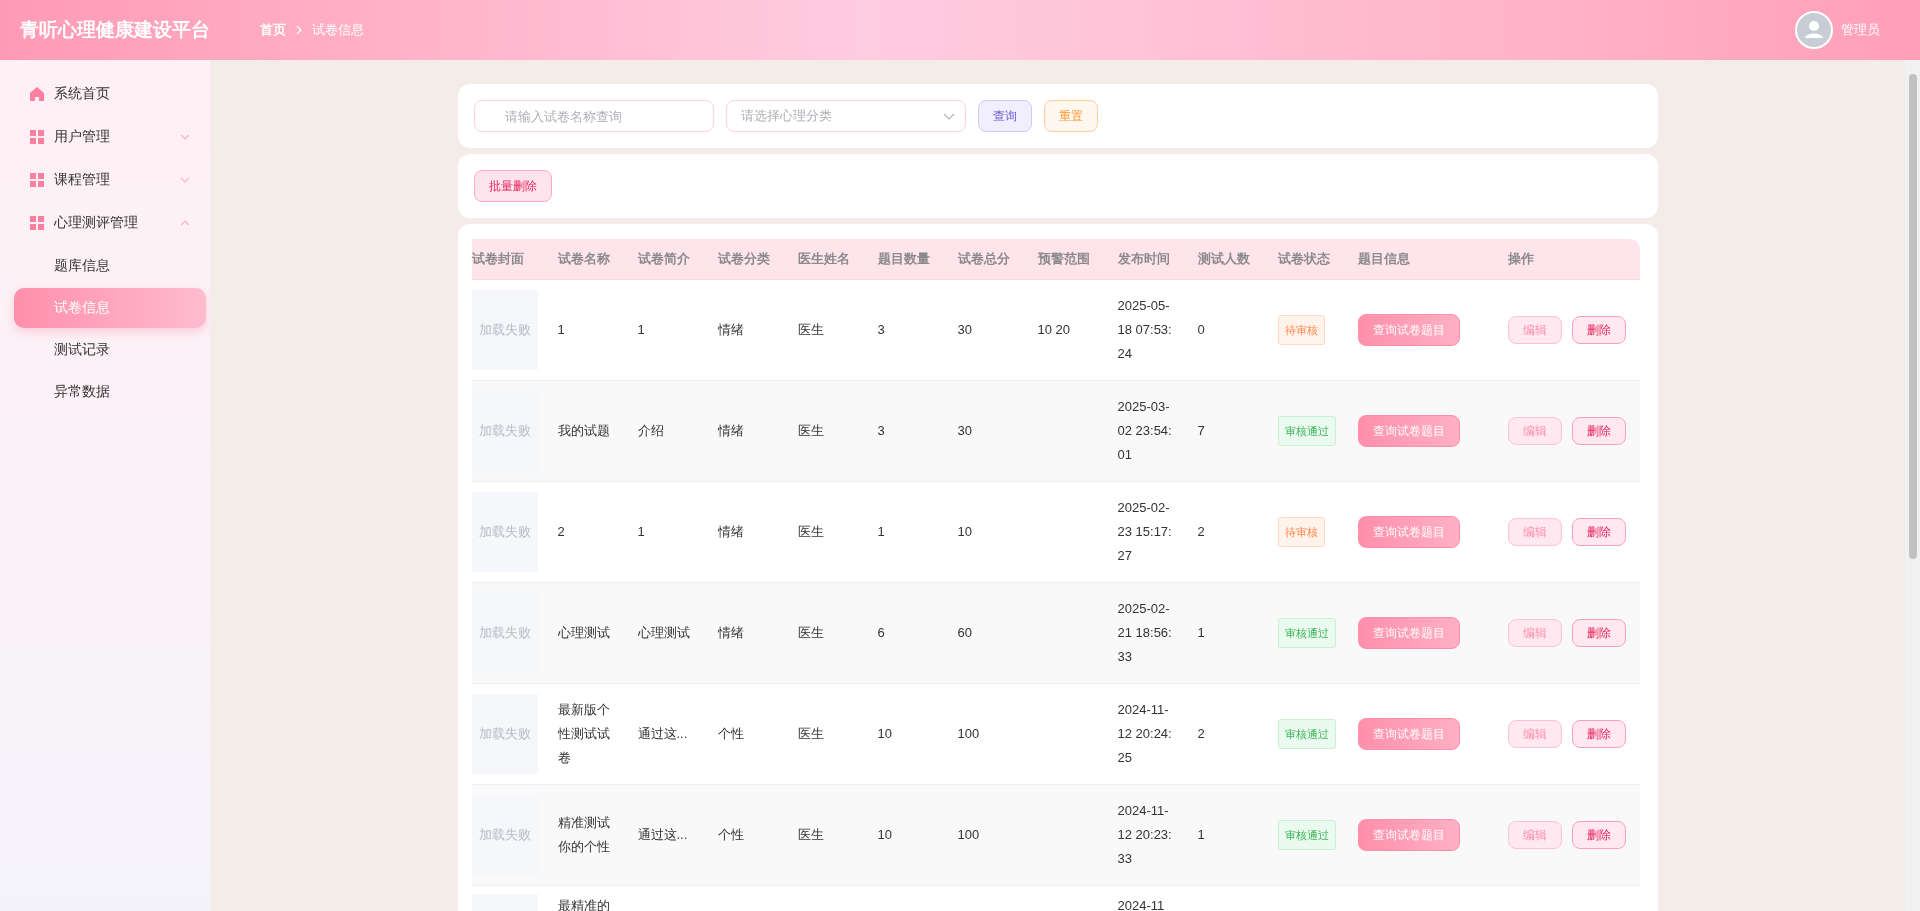 The height and width of the screenshot is (911, 1920). What do you see at coordinates (1145, 633) in the screenshot?
I see `table-cell-text: 2025-02-21 18:56:33` at bounding box center [1145, 633].